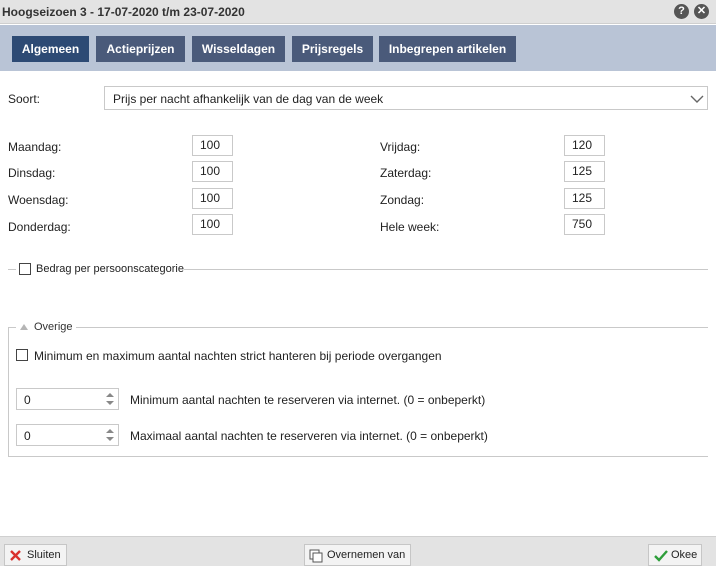 The height and width of the screenshot is (566, 716). I want to click on overige-legend: Overige, so click(46, 327).